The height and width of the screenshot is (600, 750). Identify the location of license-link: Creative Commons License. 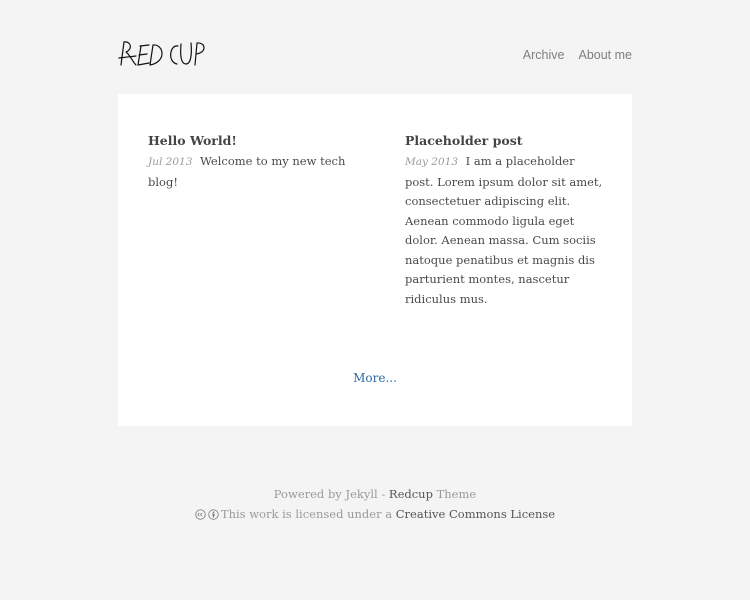
(475, 514).